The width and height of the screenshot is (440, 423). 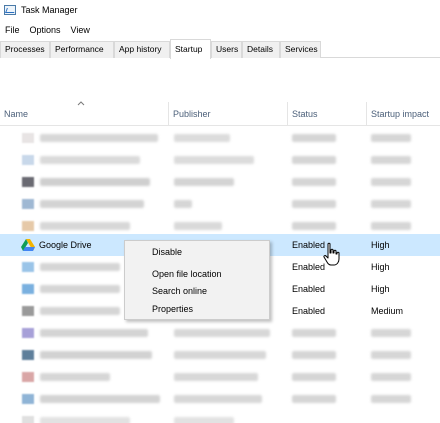 I want to click on menu-bar: File Options View, so click(x=47, y=29).